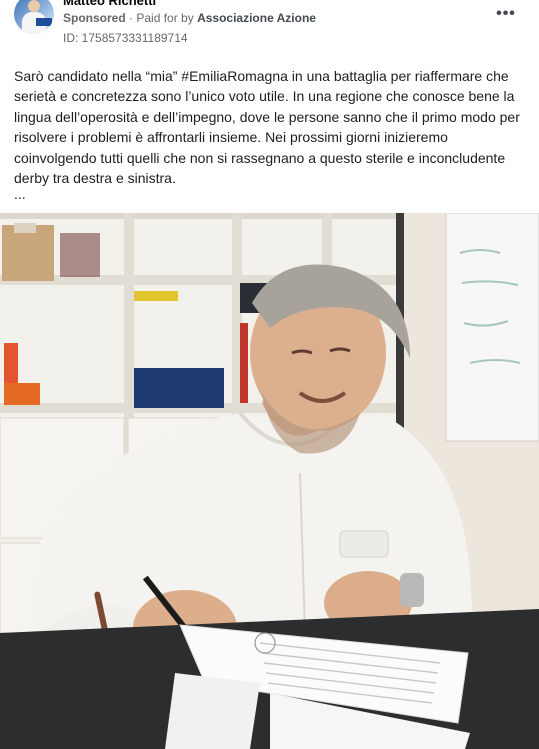 The image size is (539, 749). What do you see at coordinates (125, 38) in the screenshot?
I see `ad-id: ID: 1758573331189714` at bounding box center [125, 38].